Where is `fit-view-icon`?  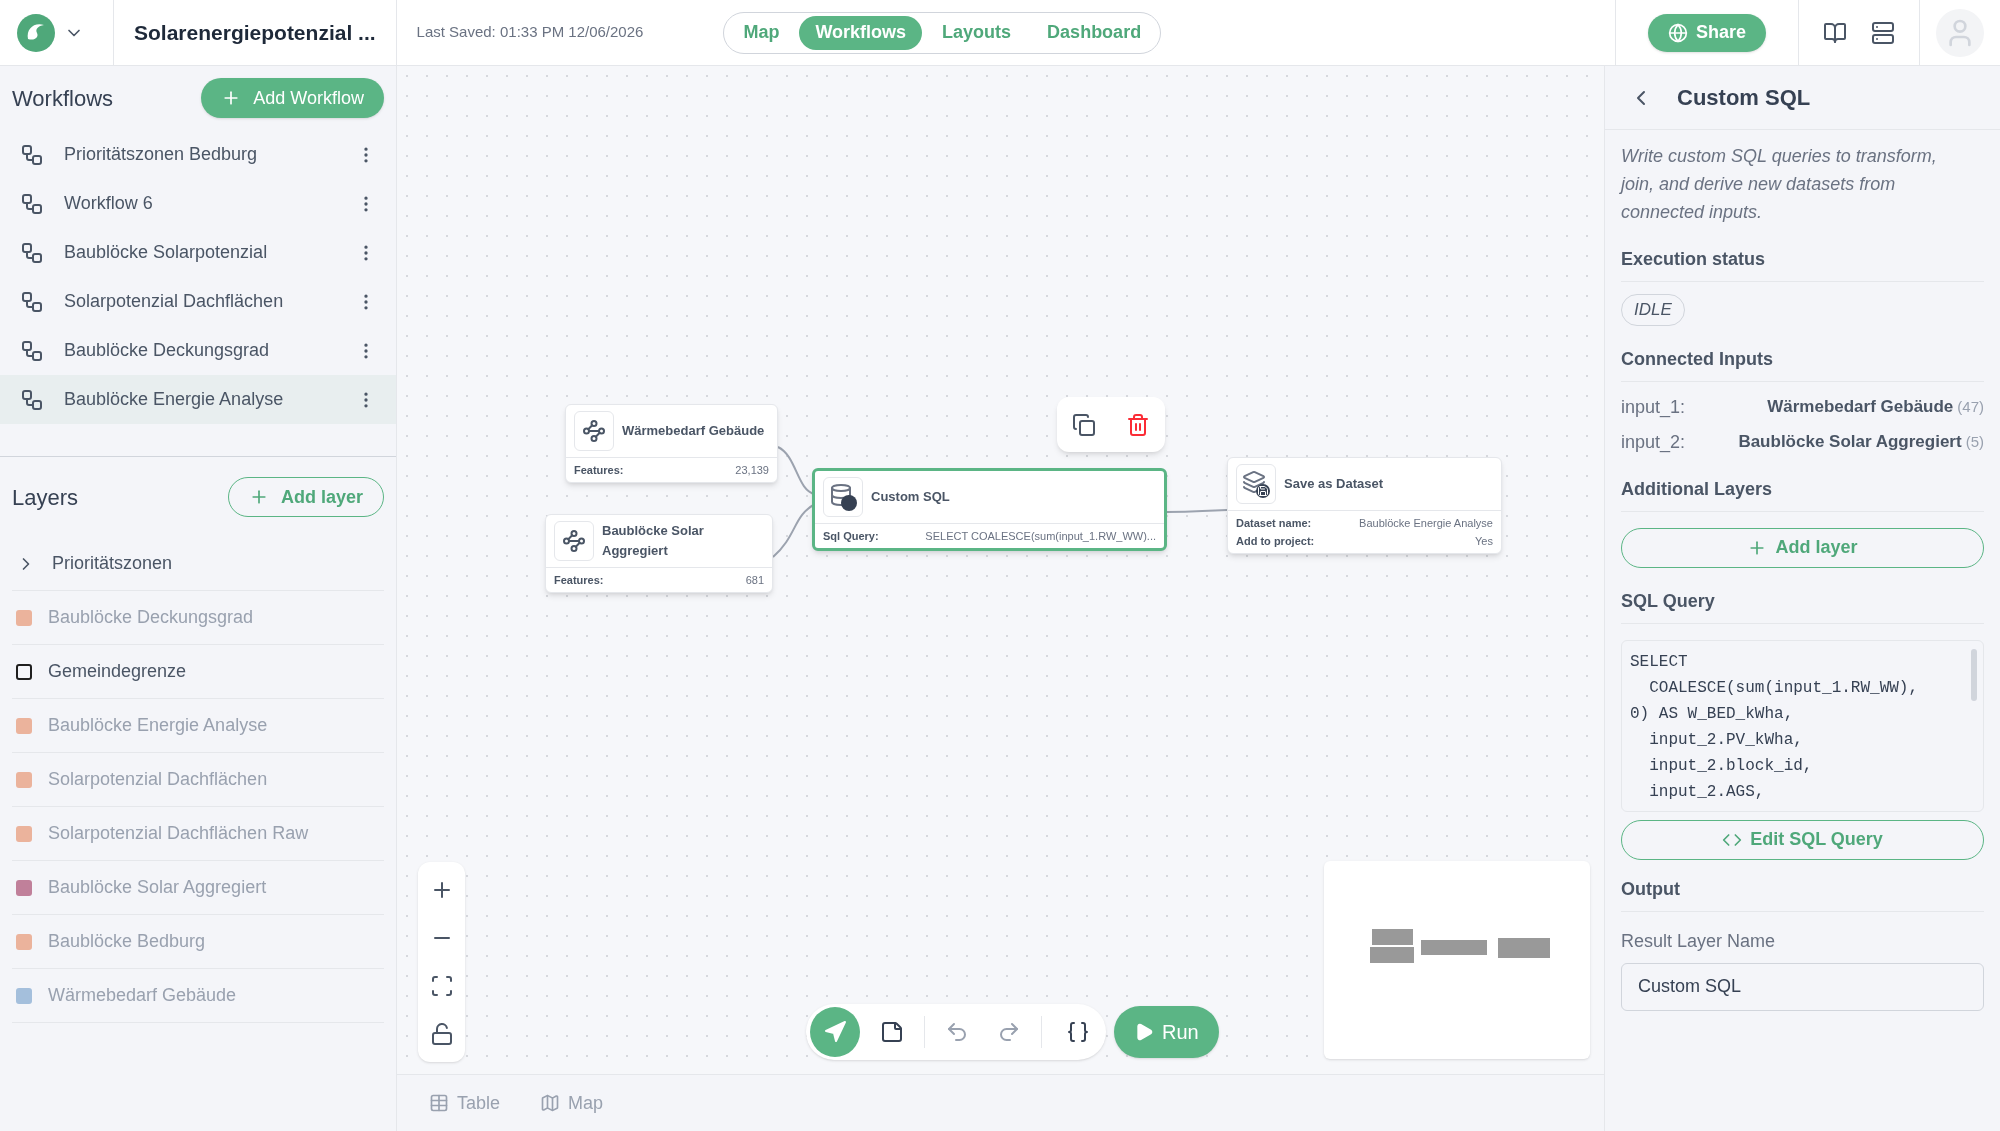
fit-view-icon is located at coordinates (441, 986).